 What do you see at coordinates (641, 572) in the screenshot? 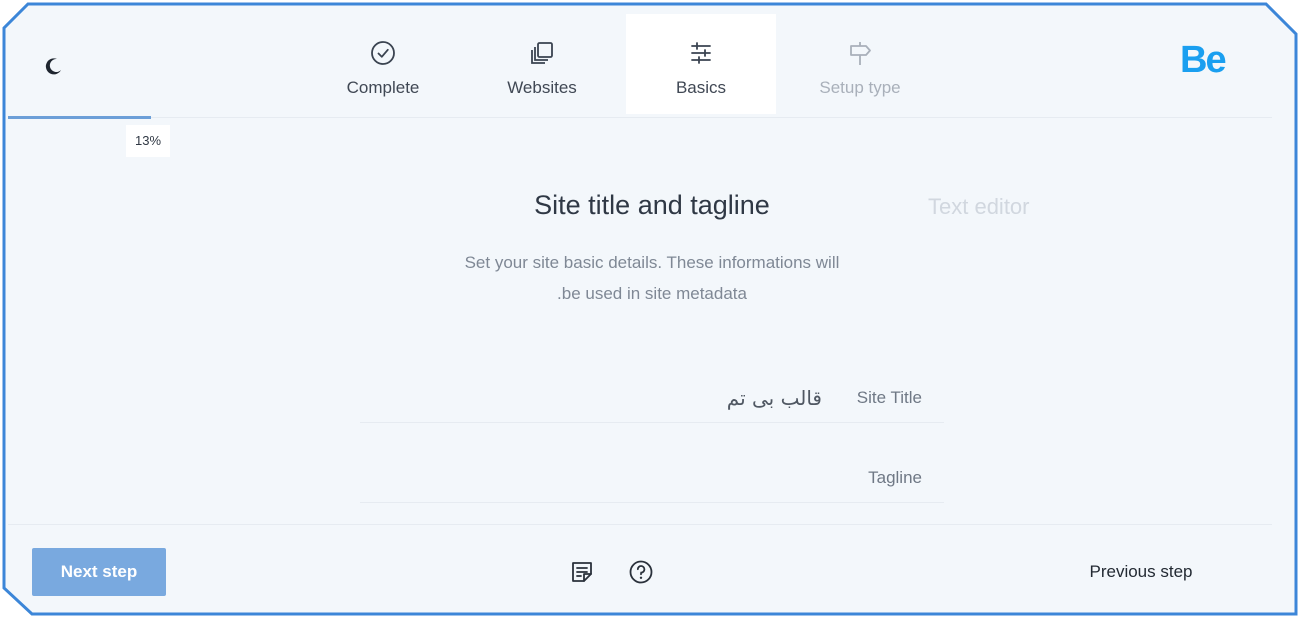
I see `help-icon` at bounding box center [641, 572].